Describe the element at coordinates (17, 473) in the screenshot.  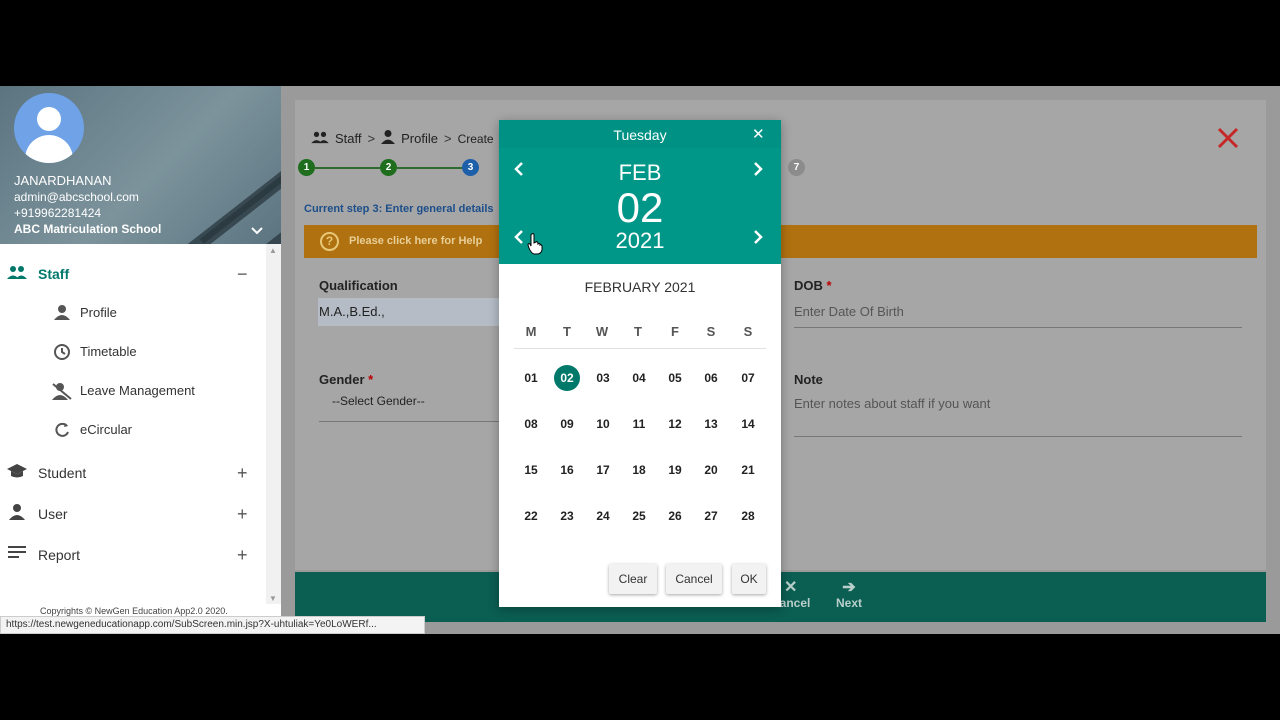
I see `graduation-cap-icon` at that location.